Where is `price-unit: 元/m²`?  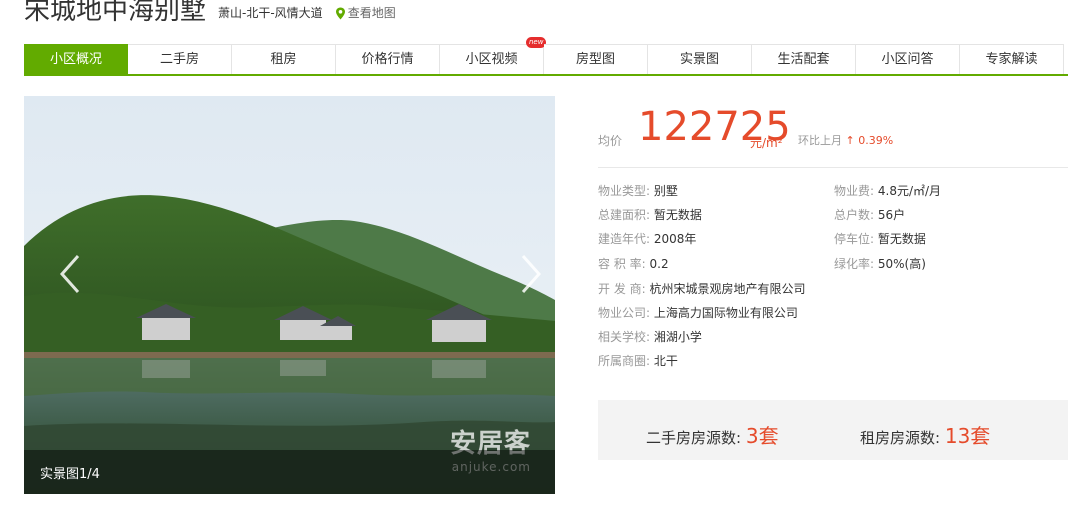 price-unit: 元/m² is located at coordinates (766, 143).